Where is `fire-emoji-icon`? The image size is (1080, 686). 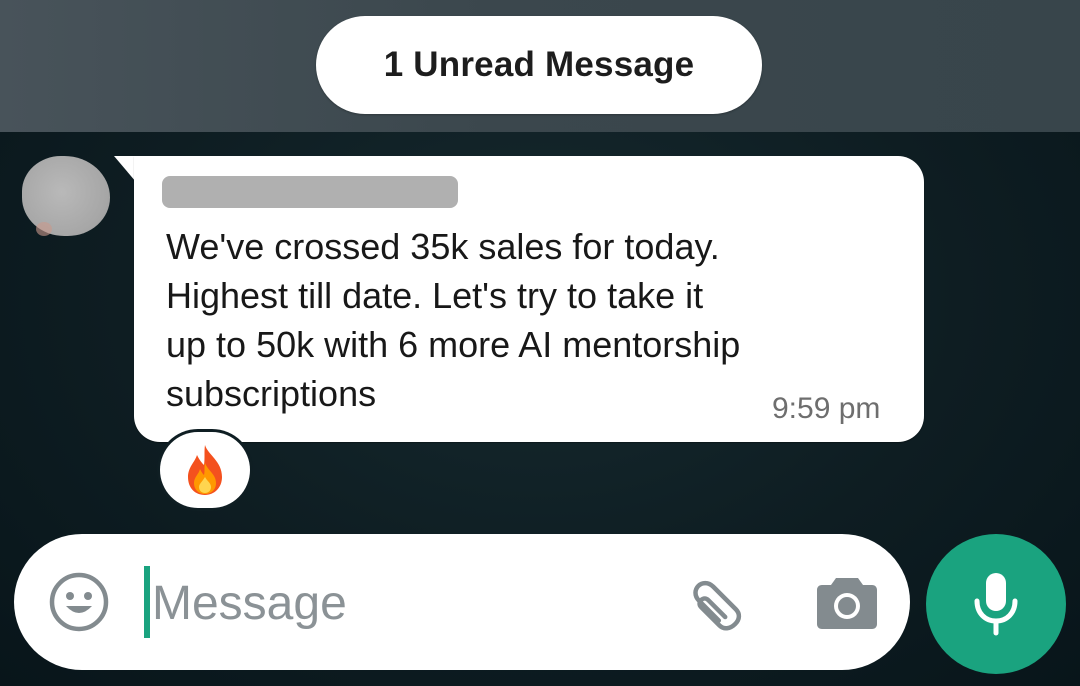
fire-emoji-icon is located at coordinates (205, 470).